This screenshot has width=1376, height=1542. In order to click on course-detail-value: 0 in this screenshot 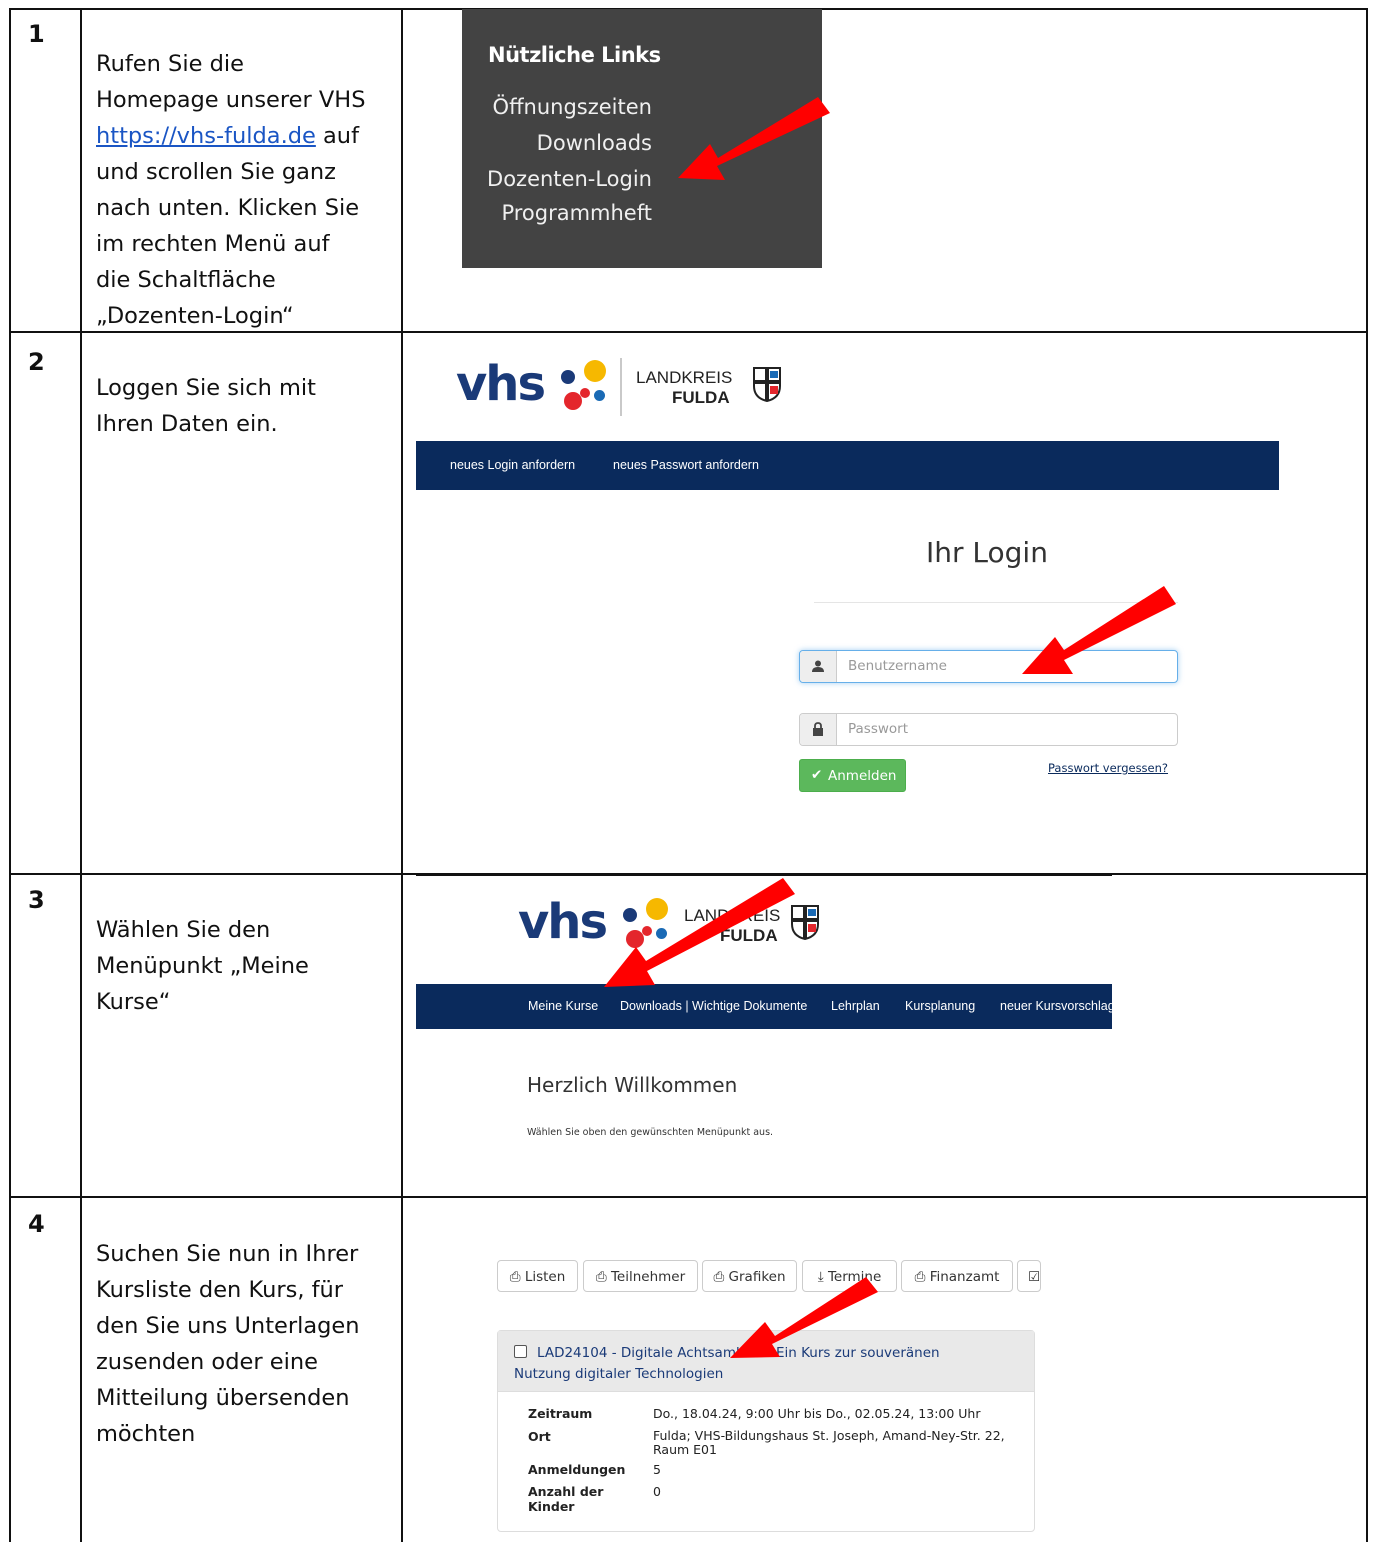, I will do `click(657, 1491)`.